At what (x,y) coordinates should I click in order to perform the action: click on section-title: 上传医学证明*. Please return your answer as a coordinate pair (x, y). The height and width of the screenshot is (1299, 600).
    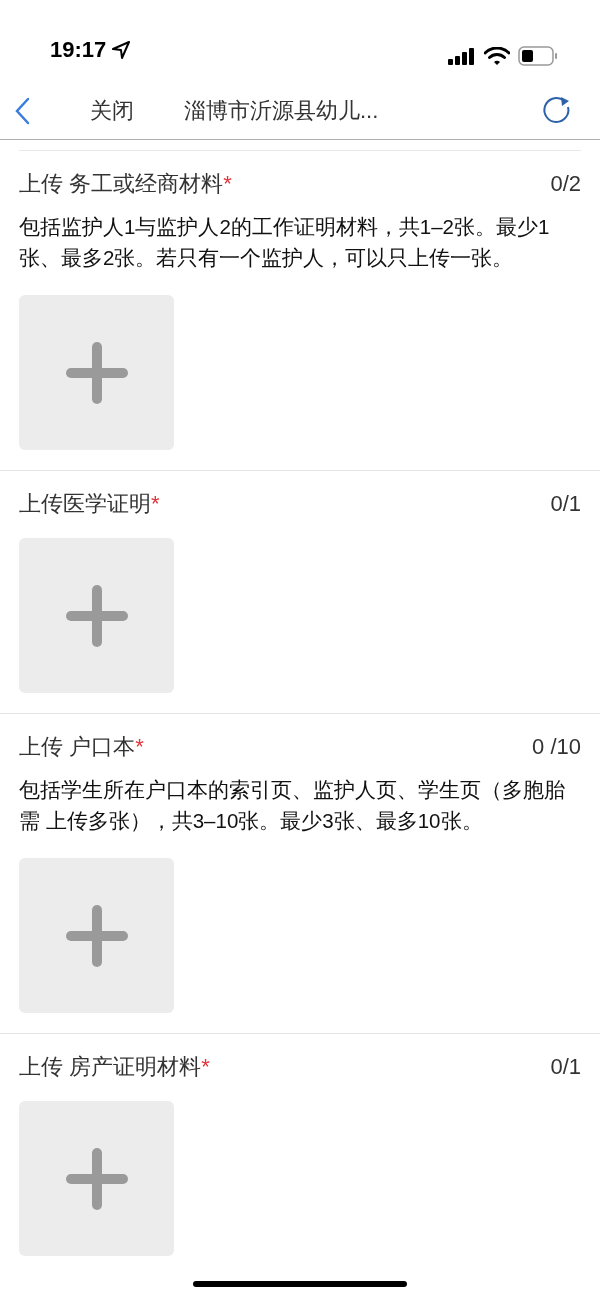
    Looking at the image, I should click on (89, 503).